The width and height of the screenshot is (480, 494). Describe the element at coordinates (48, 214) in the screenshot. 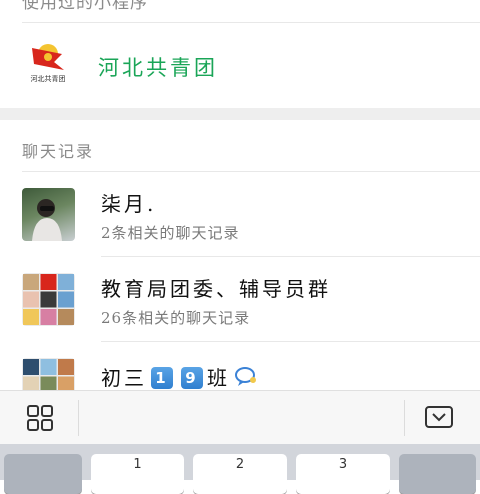

I see `chat-avatar` at that location.